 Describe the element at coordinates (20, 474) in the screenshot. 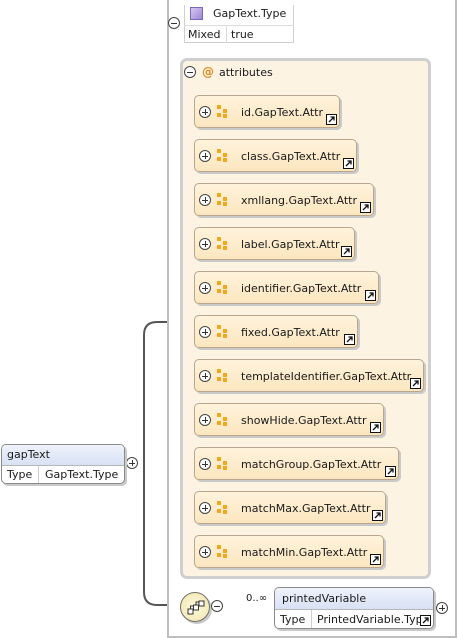

I see `gaptext-type-key: Type` at that location.